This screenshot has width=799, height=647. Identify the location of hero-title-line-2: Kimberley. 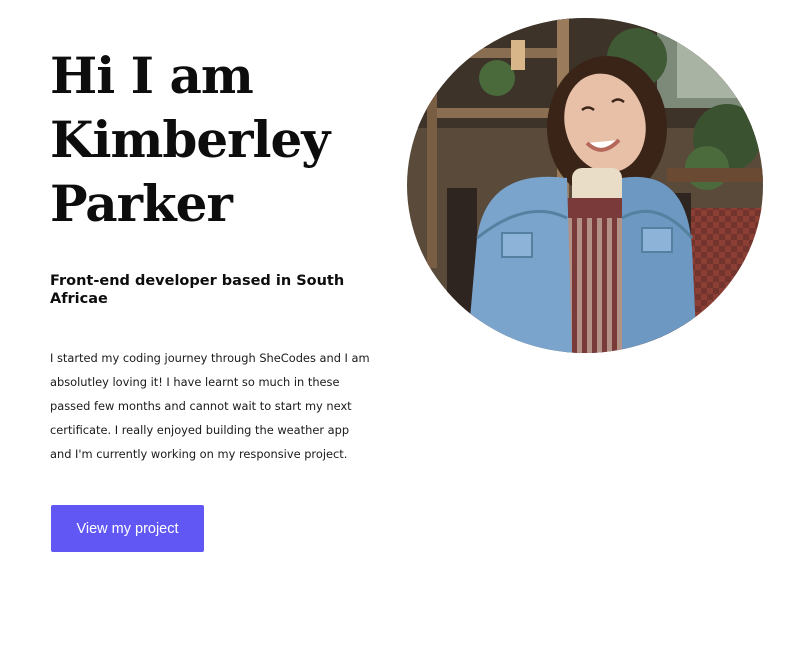
(190, 139).